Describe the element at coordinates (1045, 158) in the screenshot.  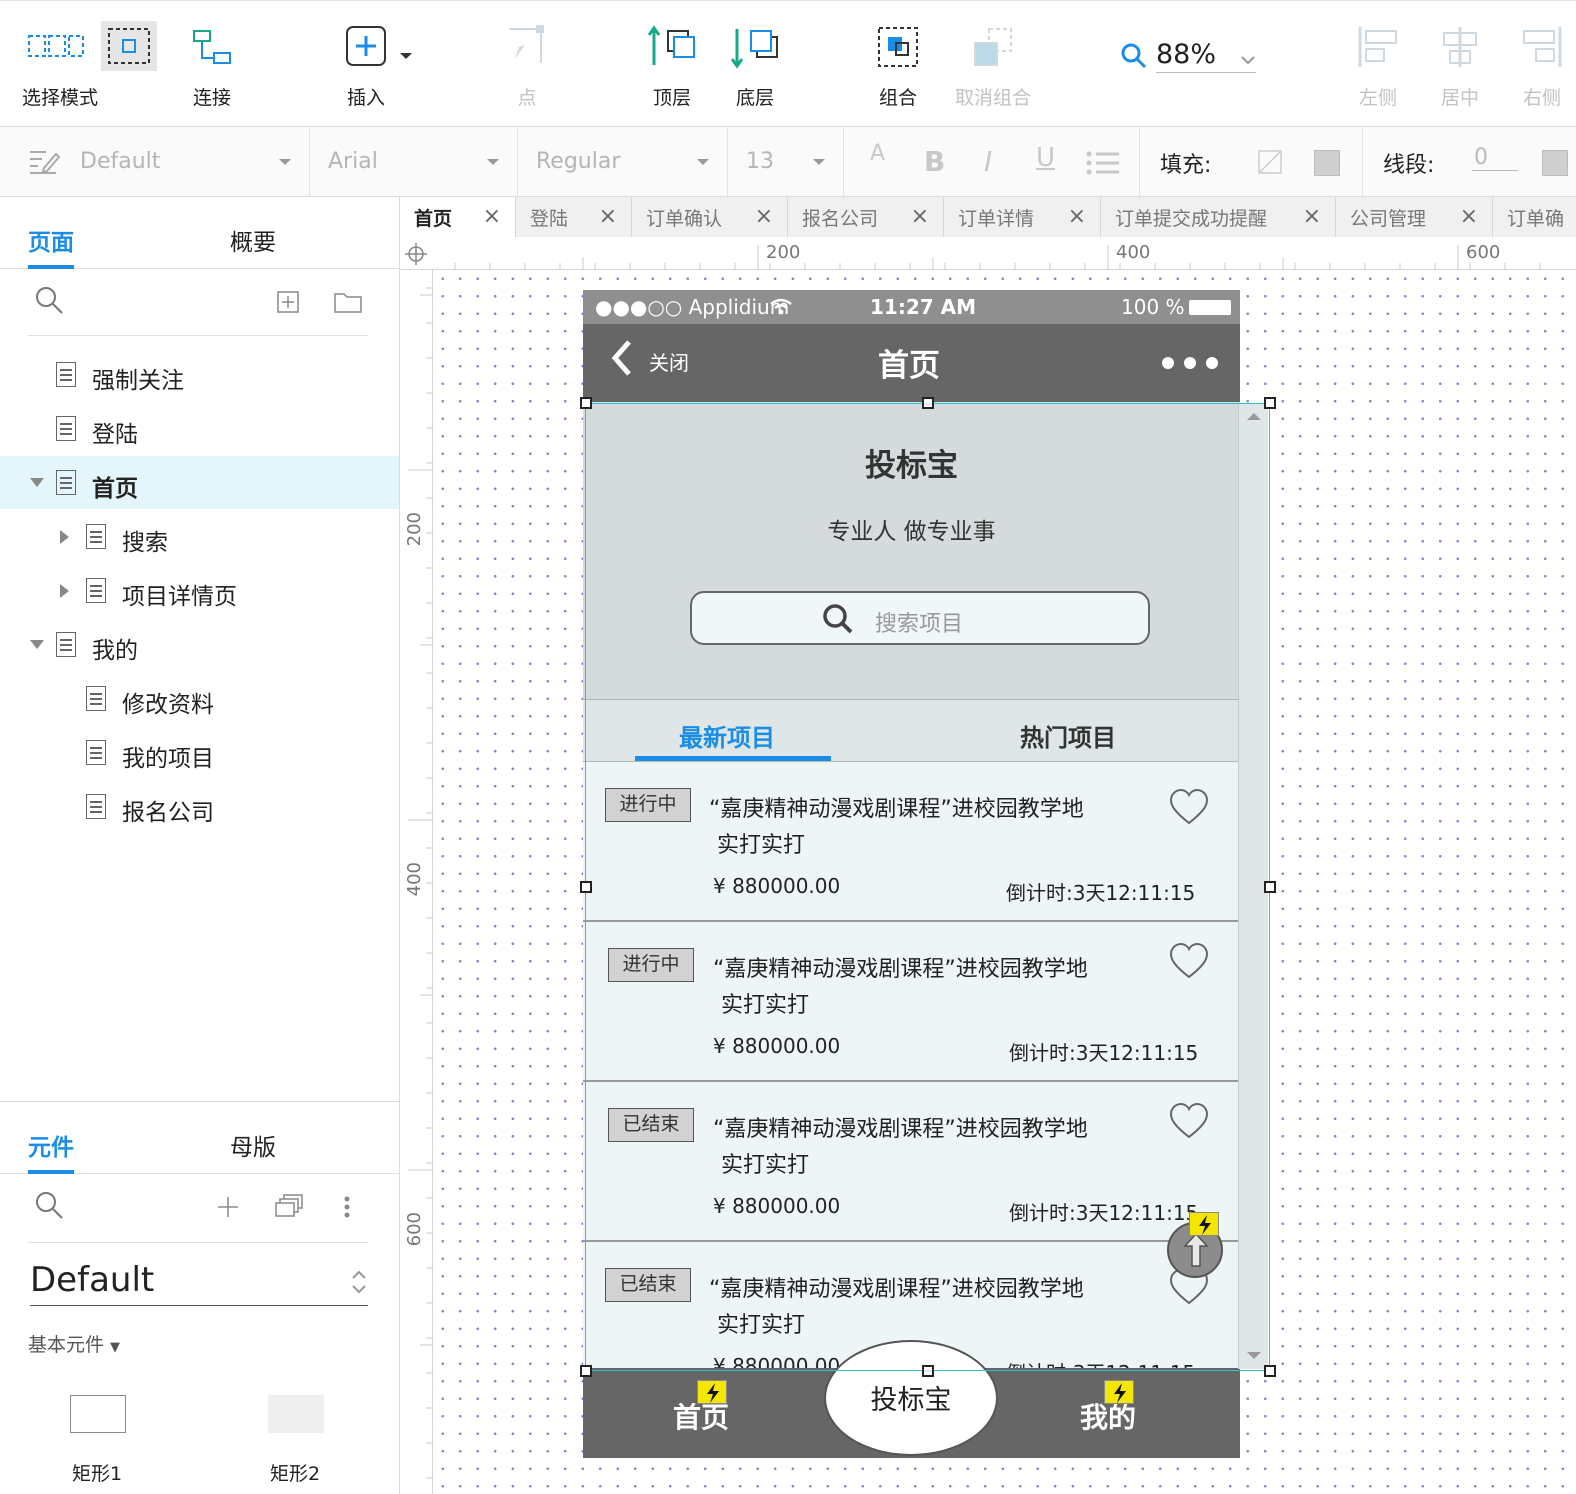
I see `underline-icon: U` at that location.